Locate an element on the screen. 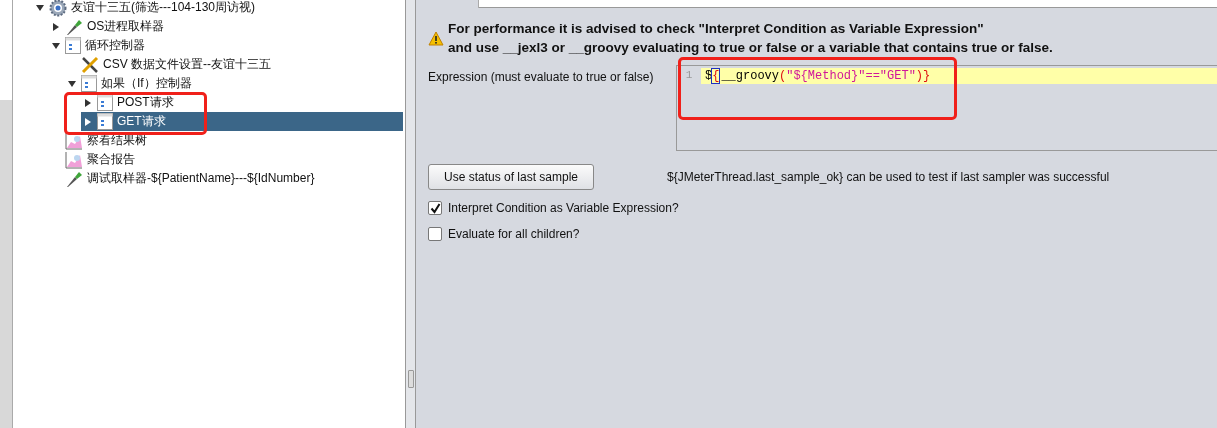  checkbox-label: Evaluate for all children? is located at coordinates (514, 234).